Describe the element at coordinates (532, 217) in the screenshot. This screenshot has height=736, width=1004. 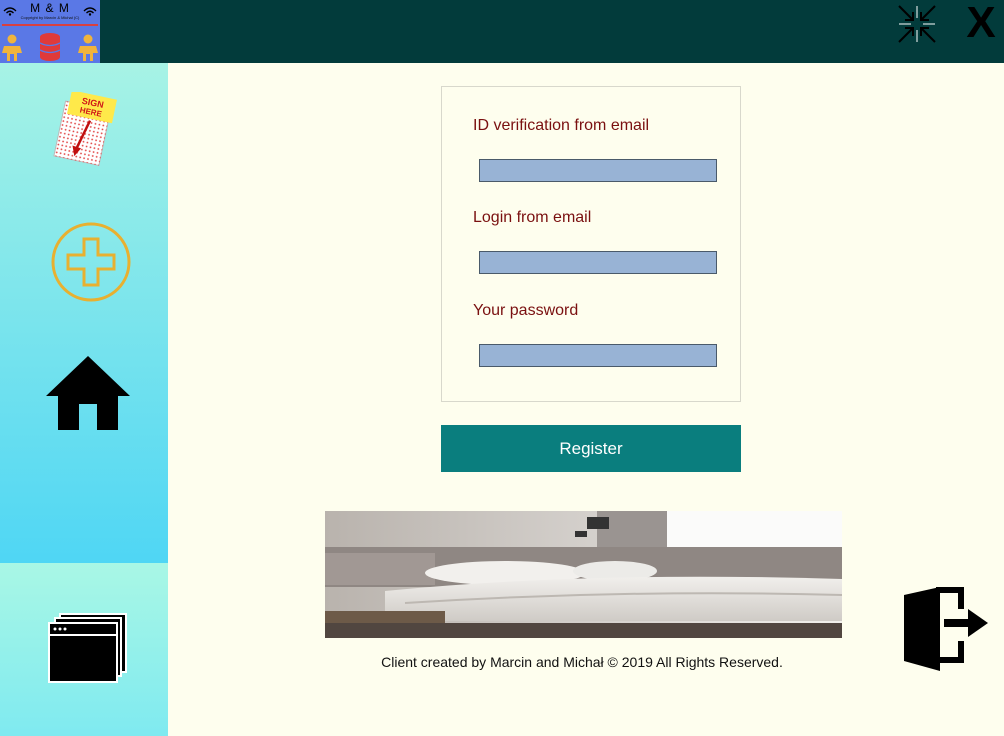
I see `login-label: Login from email` at that location.